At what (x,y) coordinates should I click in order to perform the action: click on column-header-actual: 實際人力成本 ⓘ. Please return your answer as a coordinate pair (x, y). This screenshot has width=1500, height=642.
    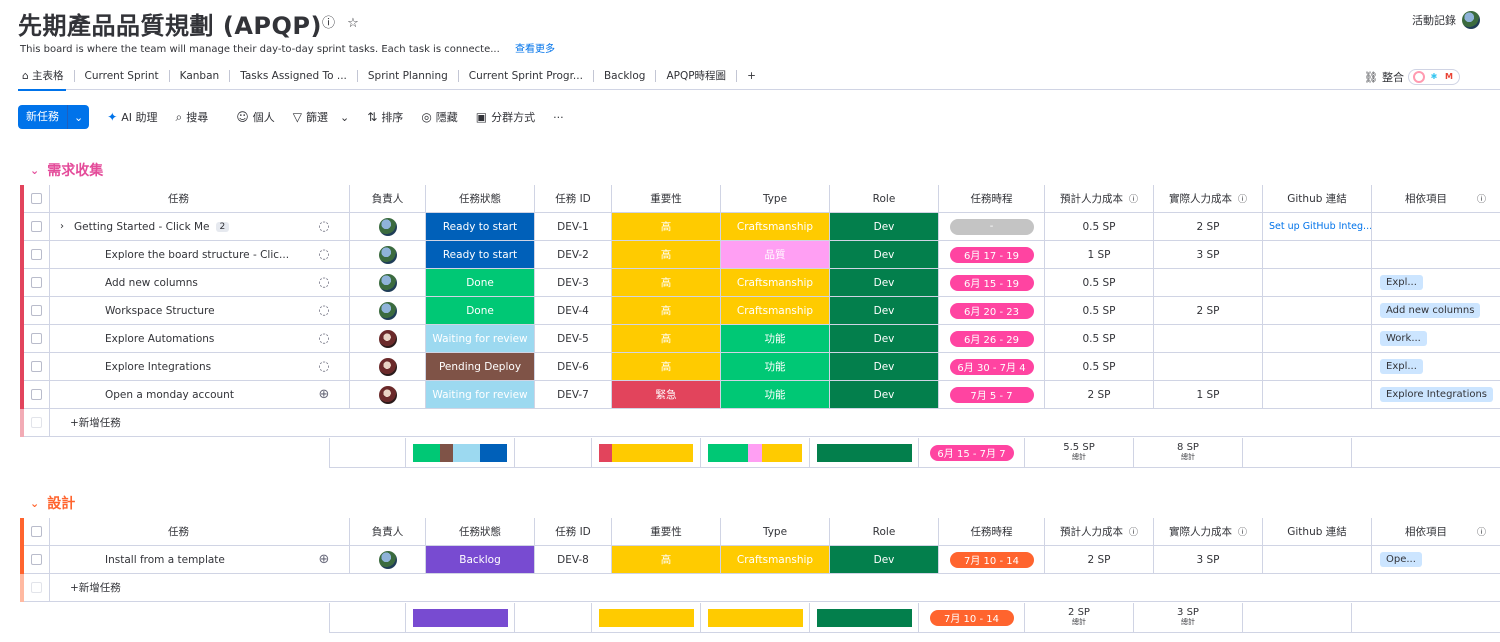
    Looking at the image, I should click on (1208, 199).